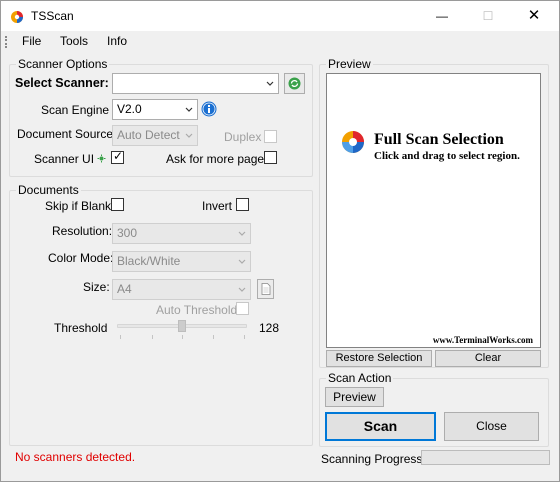  I want to click on scanner-ui-checkbox: ✓, so click(117, 156).